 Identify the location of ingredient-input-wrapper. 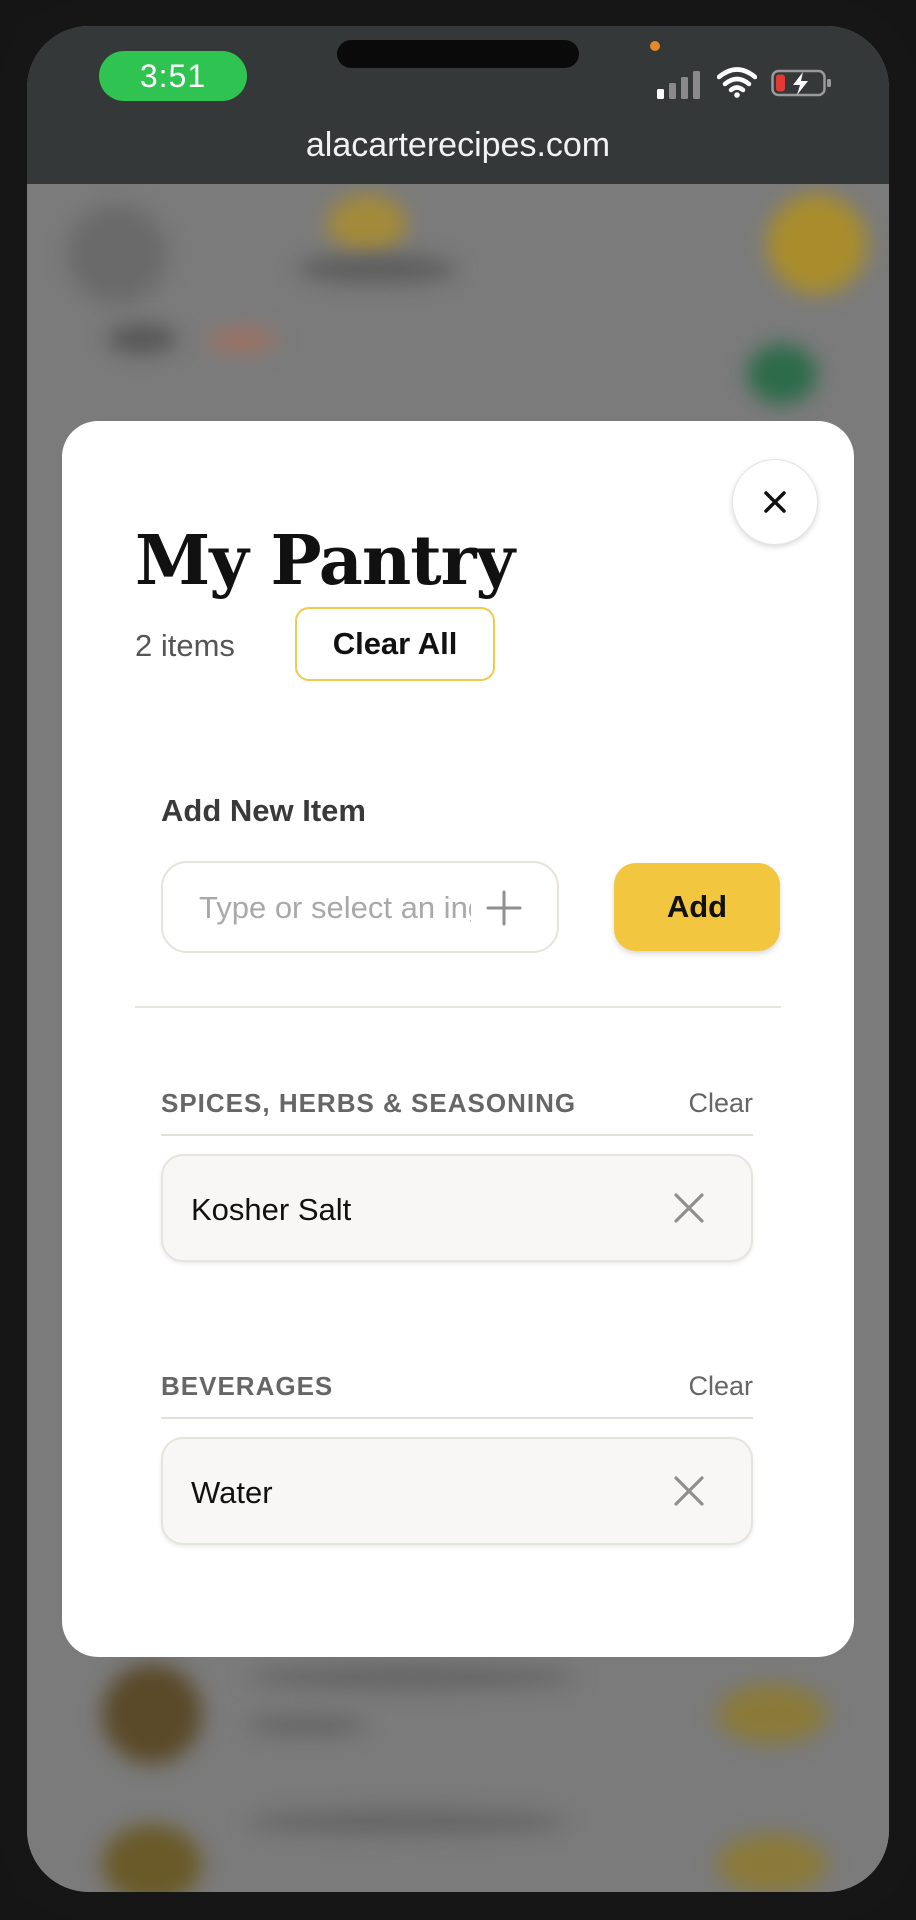
(360, 907).